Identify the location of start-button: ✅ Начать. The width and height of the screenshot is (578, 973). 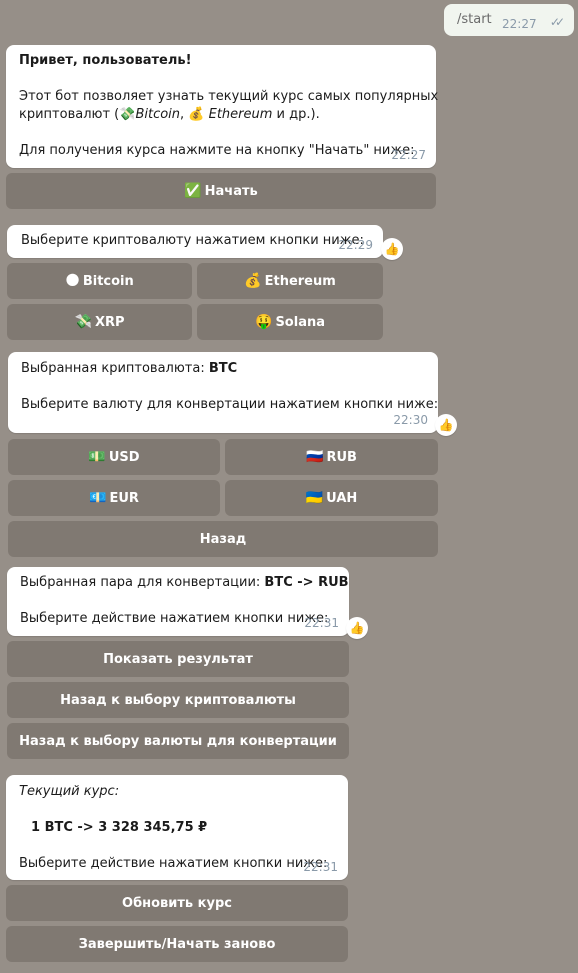
(221, 191).